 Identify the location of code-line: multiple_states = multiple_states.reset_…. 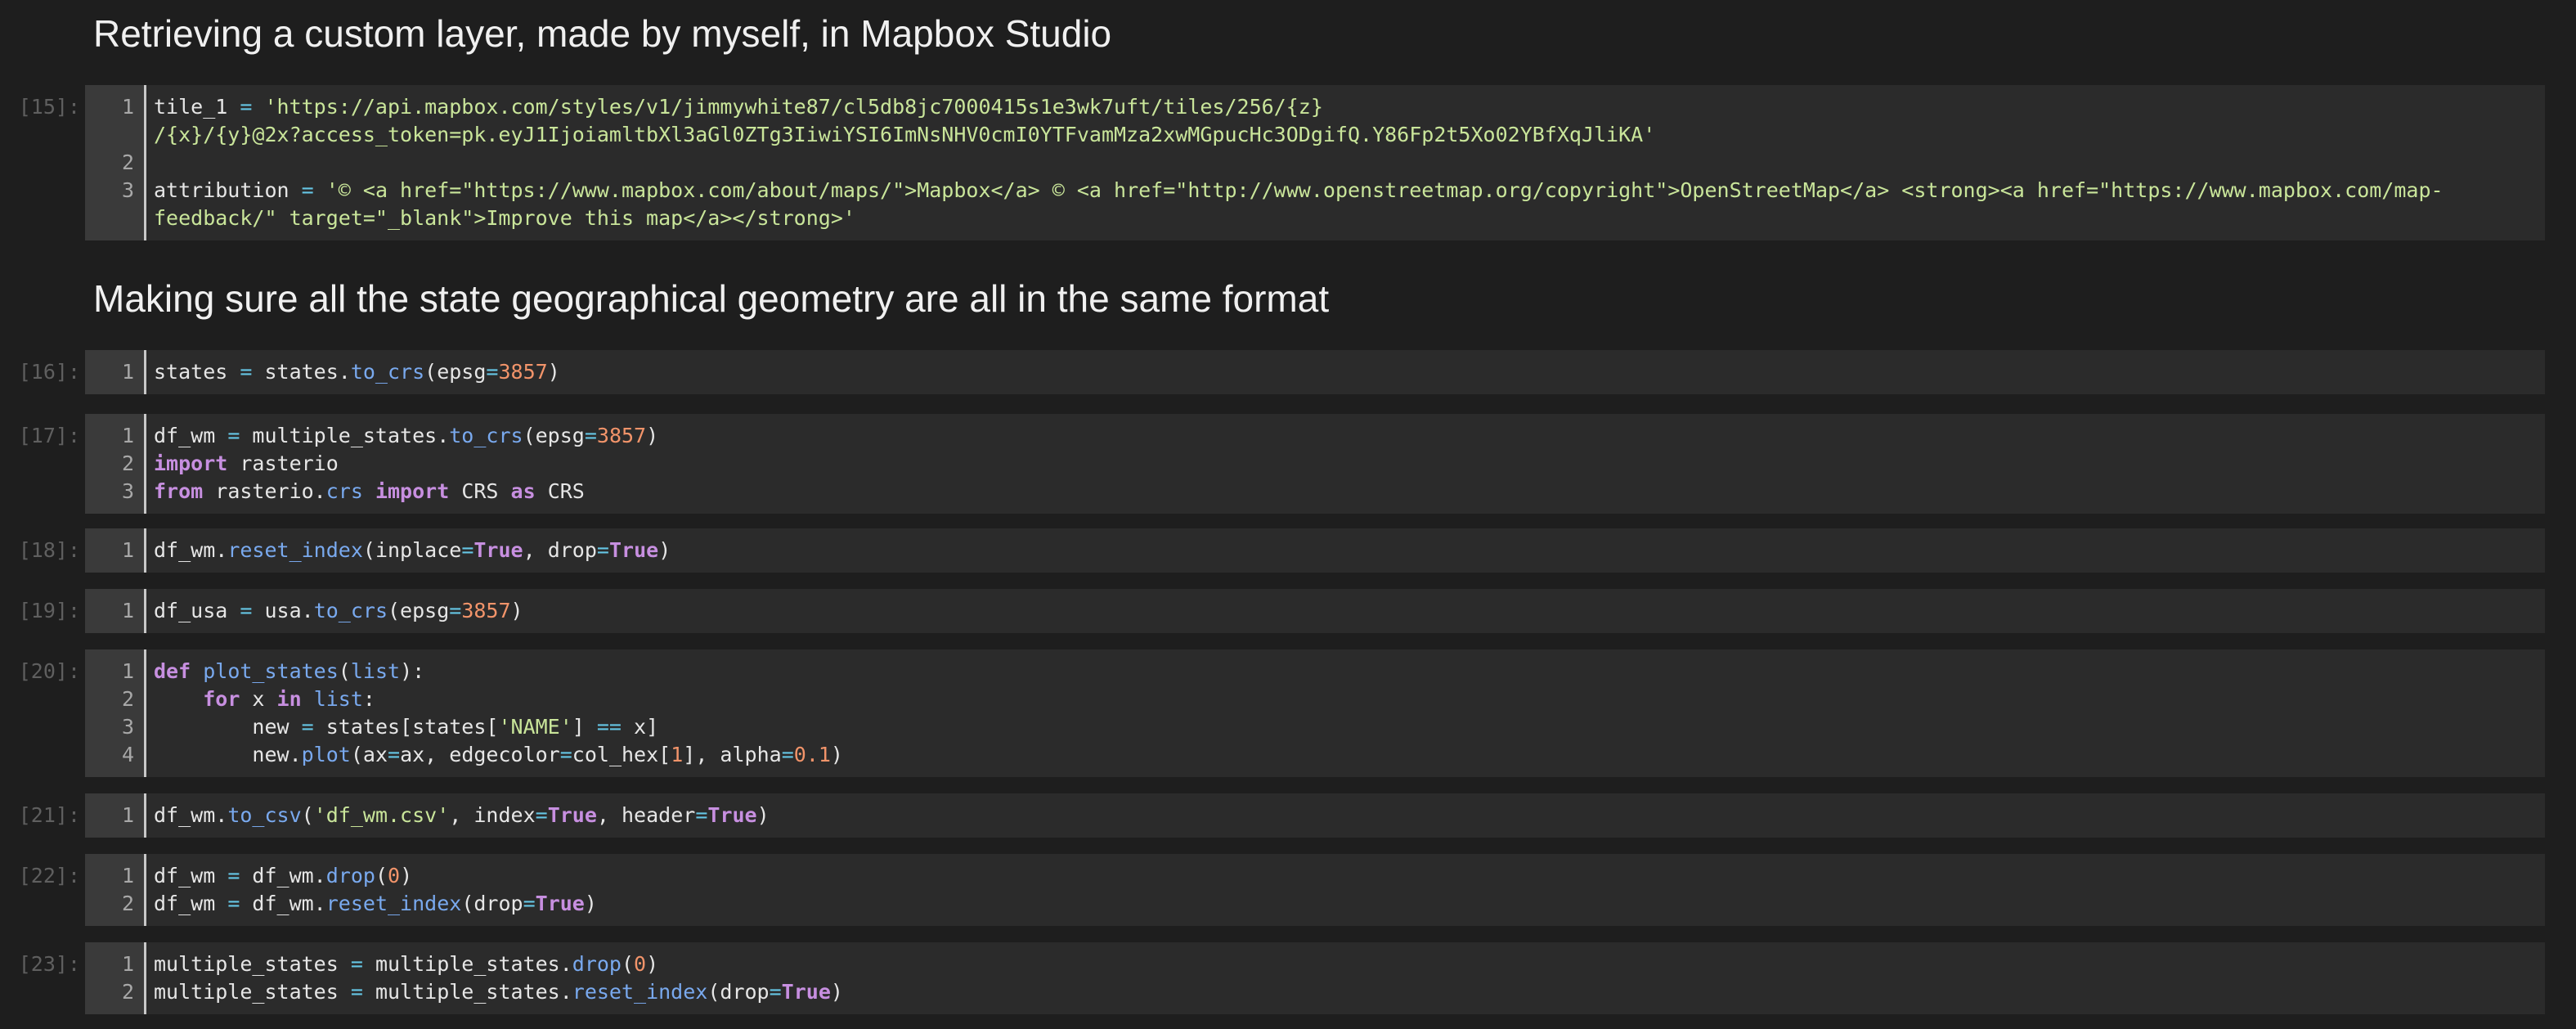
(499, 992).